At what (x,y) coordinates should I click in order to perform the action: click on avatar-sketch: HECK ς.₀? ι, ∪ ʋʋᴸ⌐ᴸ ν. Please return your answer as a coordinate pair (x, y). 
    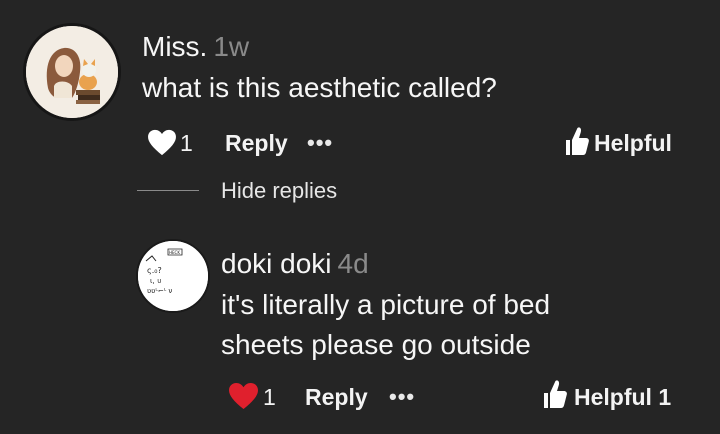
    Looking at the image, I should click on (173, 276).